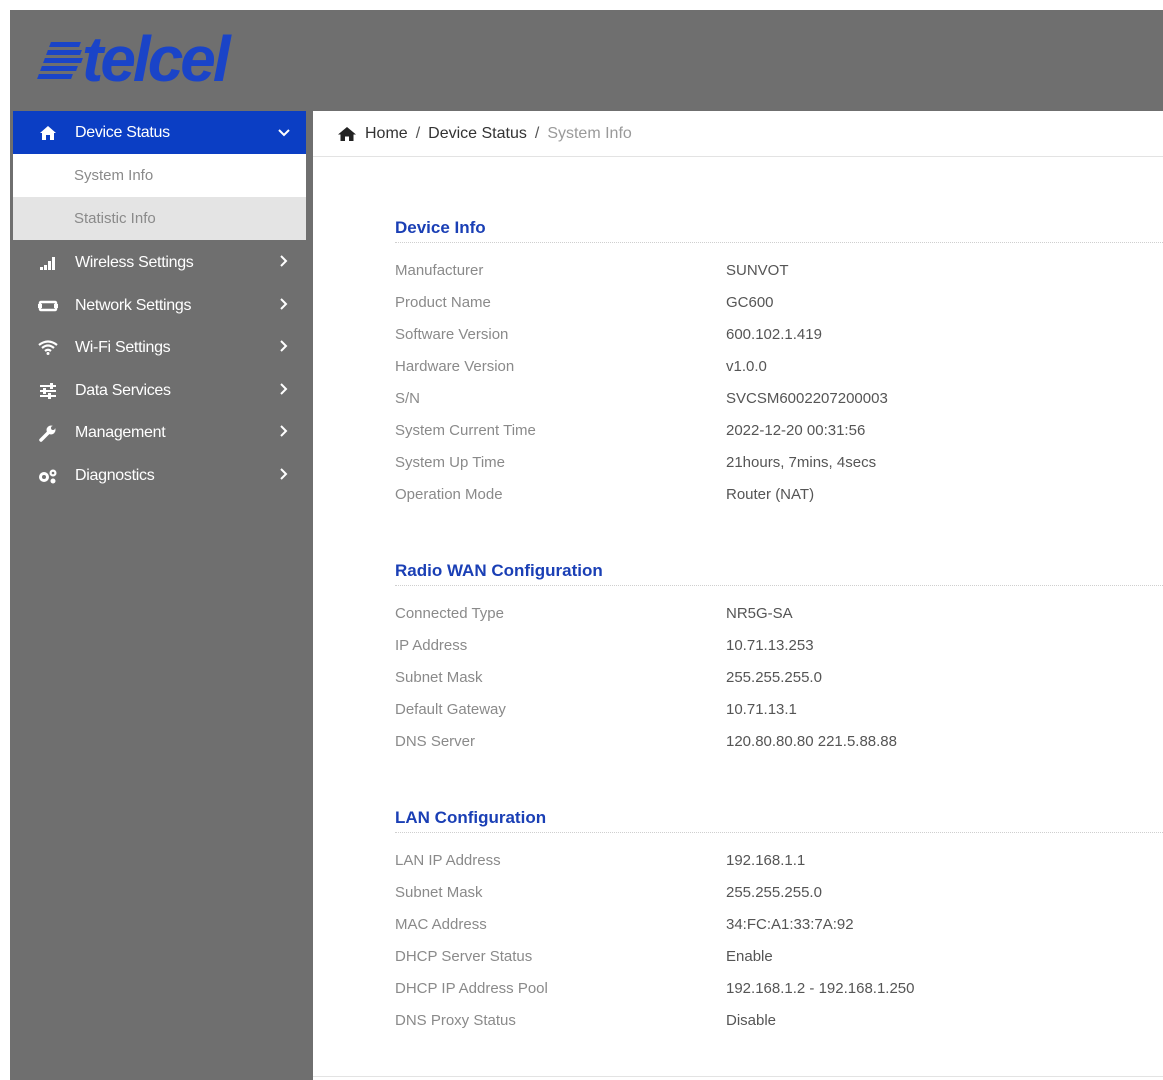 This screenshot has height=1080, width=1163. What do you see at coordinates (770, 645) in the screenshot?
I see `info-value: 10.71.13.253` at bounding box center [770, 645].